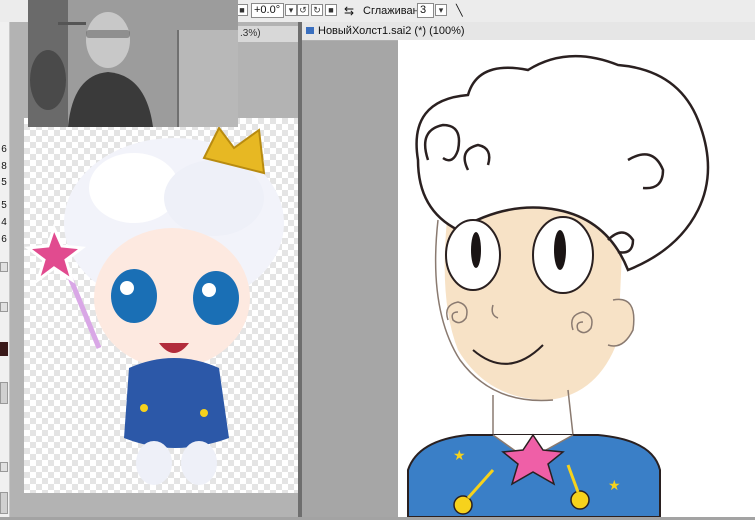 This screenshot has height=520, width=755. What do you see at coordinates (528, 31) in the screenshot?
I see `canvas-titlebar: НовыйХолст1.sai2 (*) (100%)` at bounding box center [528, 31].